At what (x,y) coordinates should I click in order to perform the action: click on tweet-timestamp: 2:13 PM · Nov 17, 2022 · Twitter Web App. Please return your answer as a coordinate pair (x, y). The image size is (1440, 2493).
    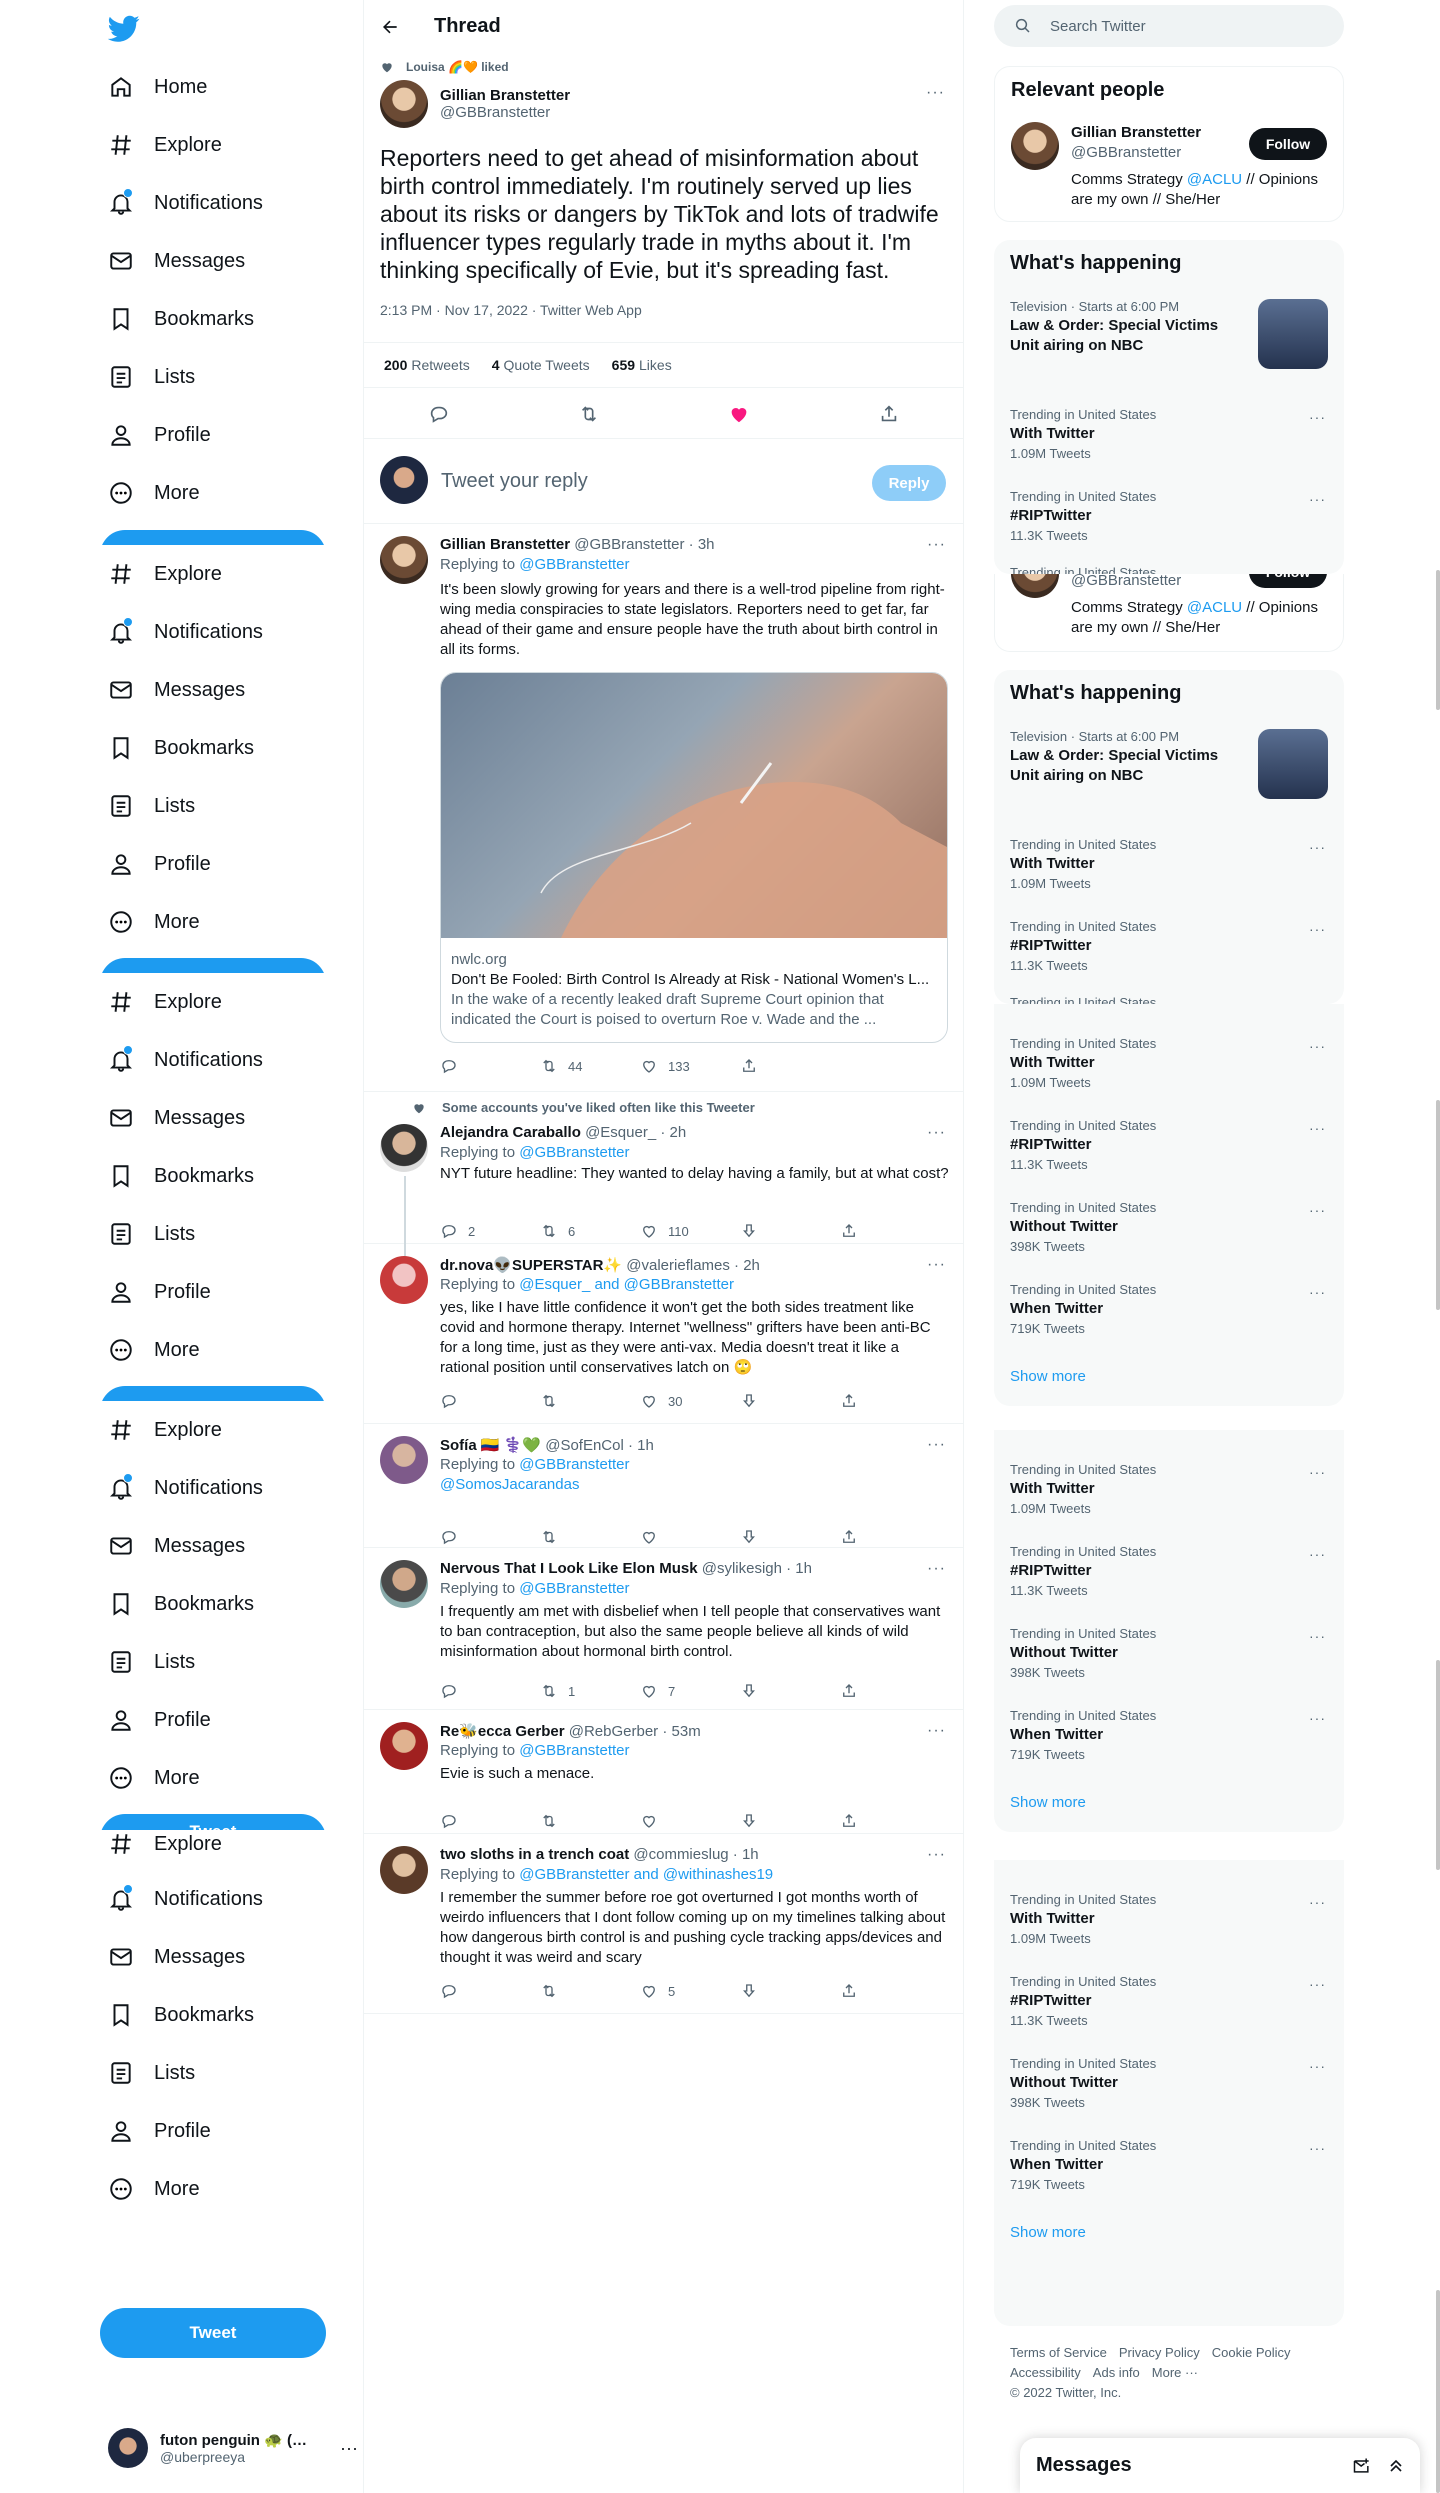
    Looking at the image, I should click on (511, 310).